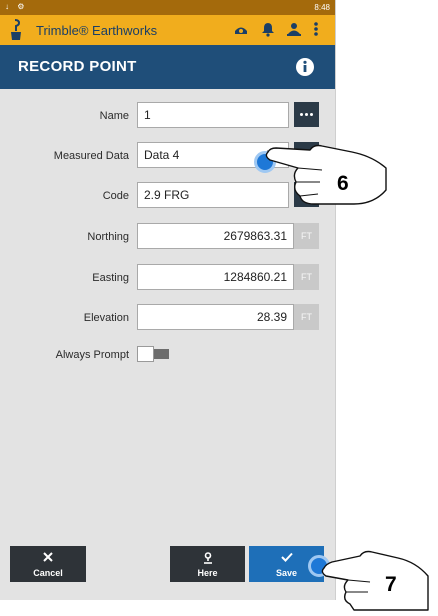 Image resolution: width=438 pixels, height=616 pixels. What do you see at coordinates (215, 317) in the screenshot?
I see `elevation-field: 28.39` at bounding box center [215, 317].